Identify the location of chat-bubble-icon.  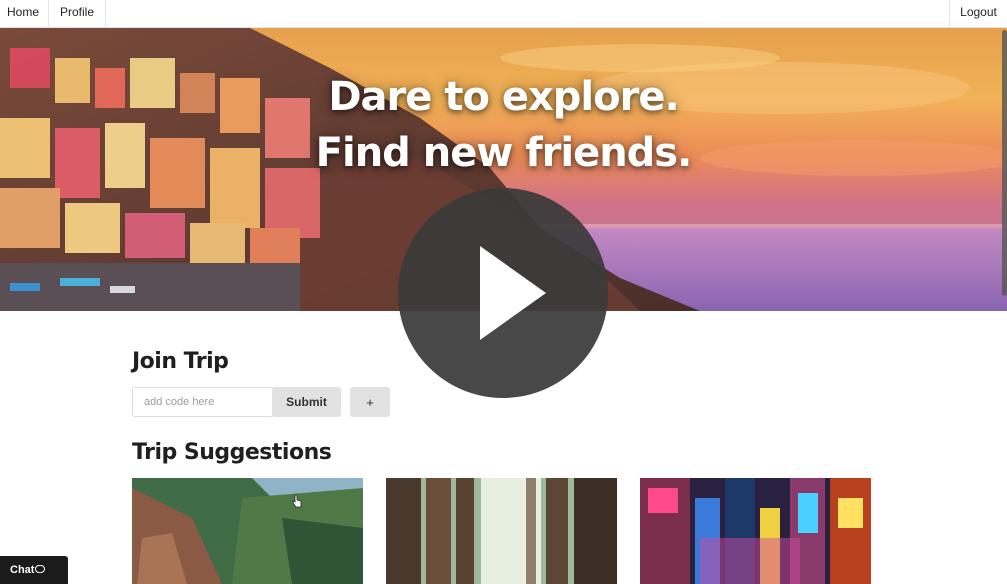
(40, 569).